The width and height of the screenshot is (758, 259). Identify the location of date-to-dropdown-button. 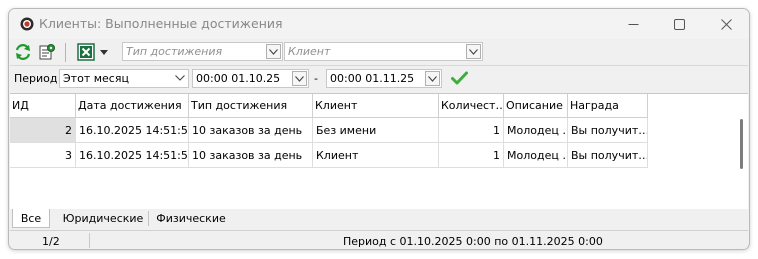
(432, 78).